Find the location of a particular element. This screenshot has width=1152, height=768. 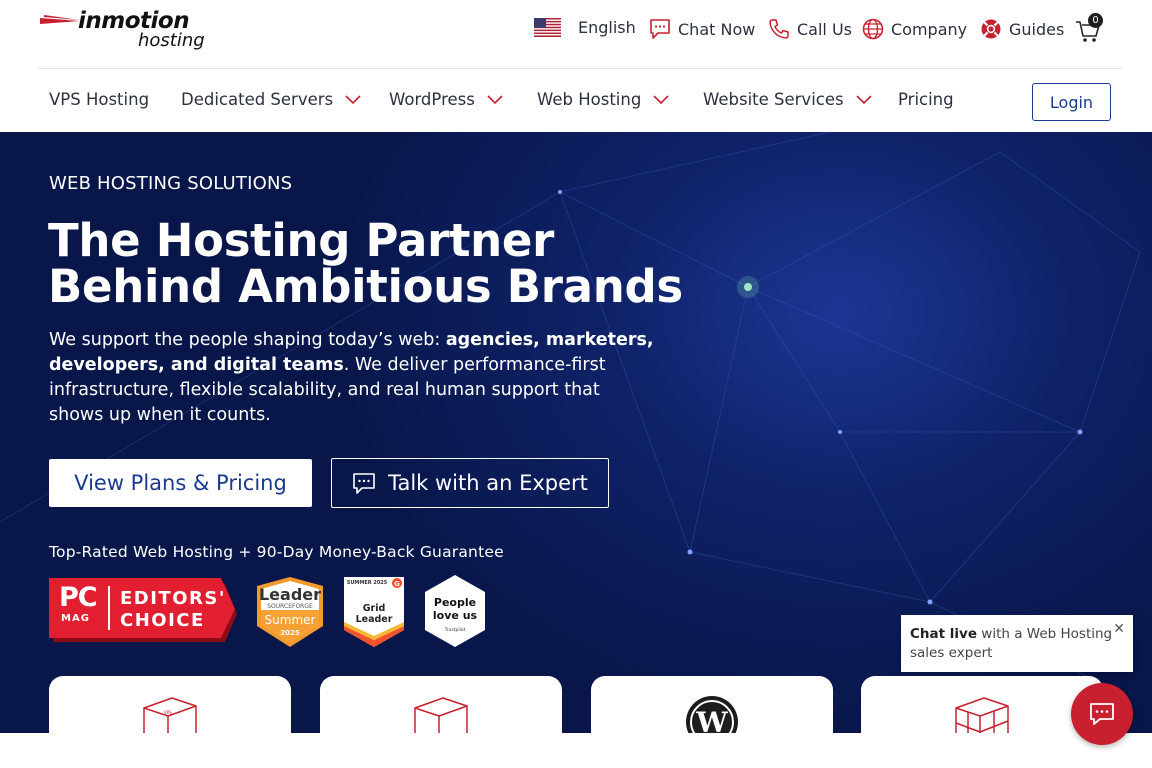

logo-subtext: hosting is located at coordinates (171, 40).